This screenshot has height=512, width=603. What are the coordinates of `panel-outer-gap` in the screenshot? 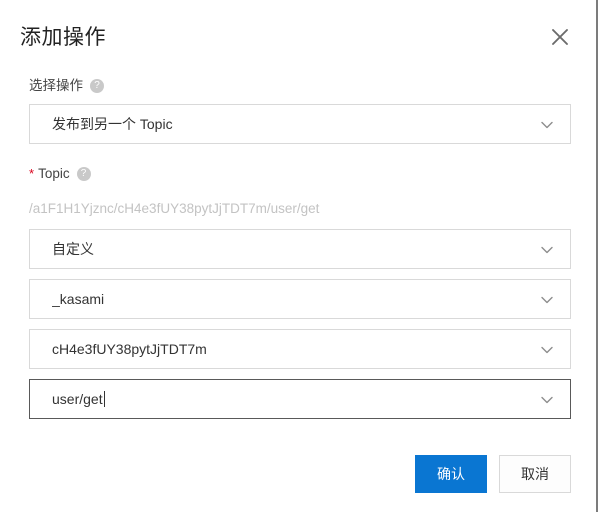 It's located at (600, 256).